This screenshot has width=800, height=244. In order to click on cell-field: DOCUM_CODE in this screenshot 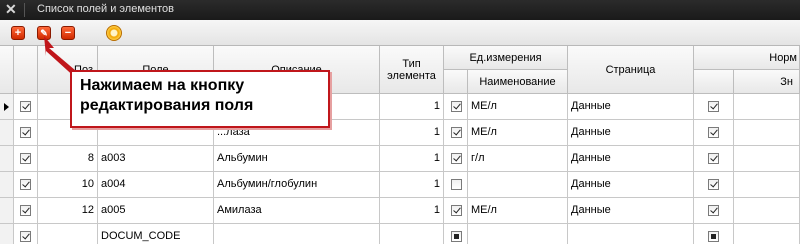, I will do `click(156, 234)`.